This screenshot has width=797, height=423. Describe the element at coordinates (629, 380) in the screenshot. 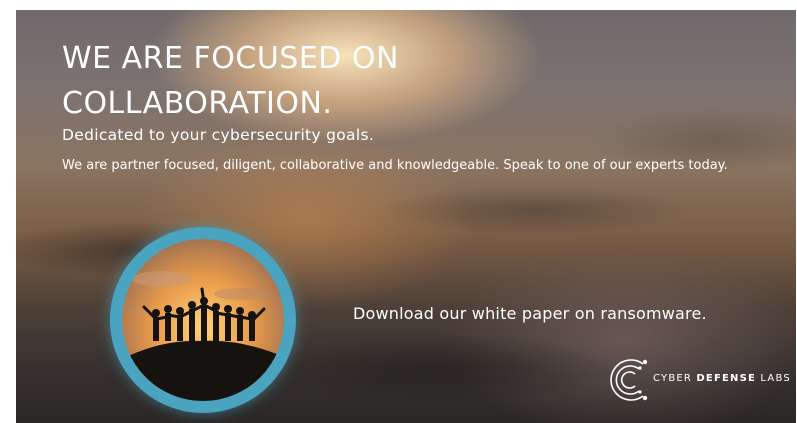

I see `cdl-c-circuit-logo-icon` at that location.